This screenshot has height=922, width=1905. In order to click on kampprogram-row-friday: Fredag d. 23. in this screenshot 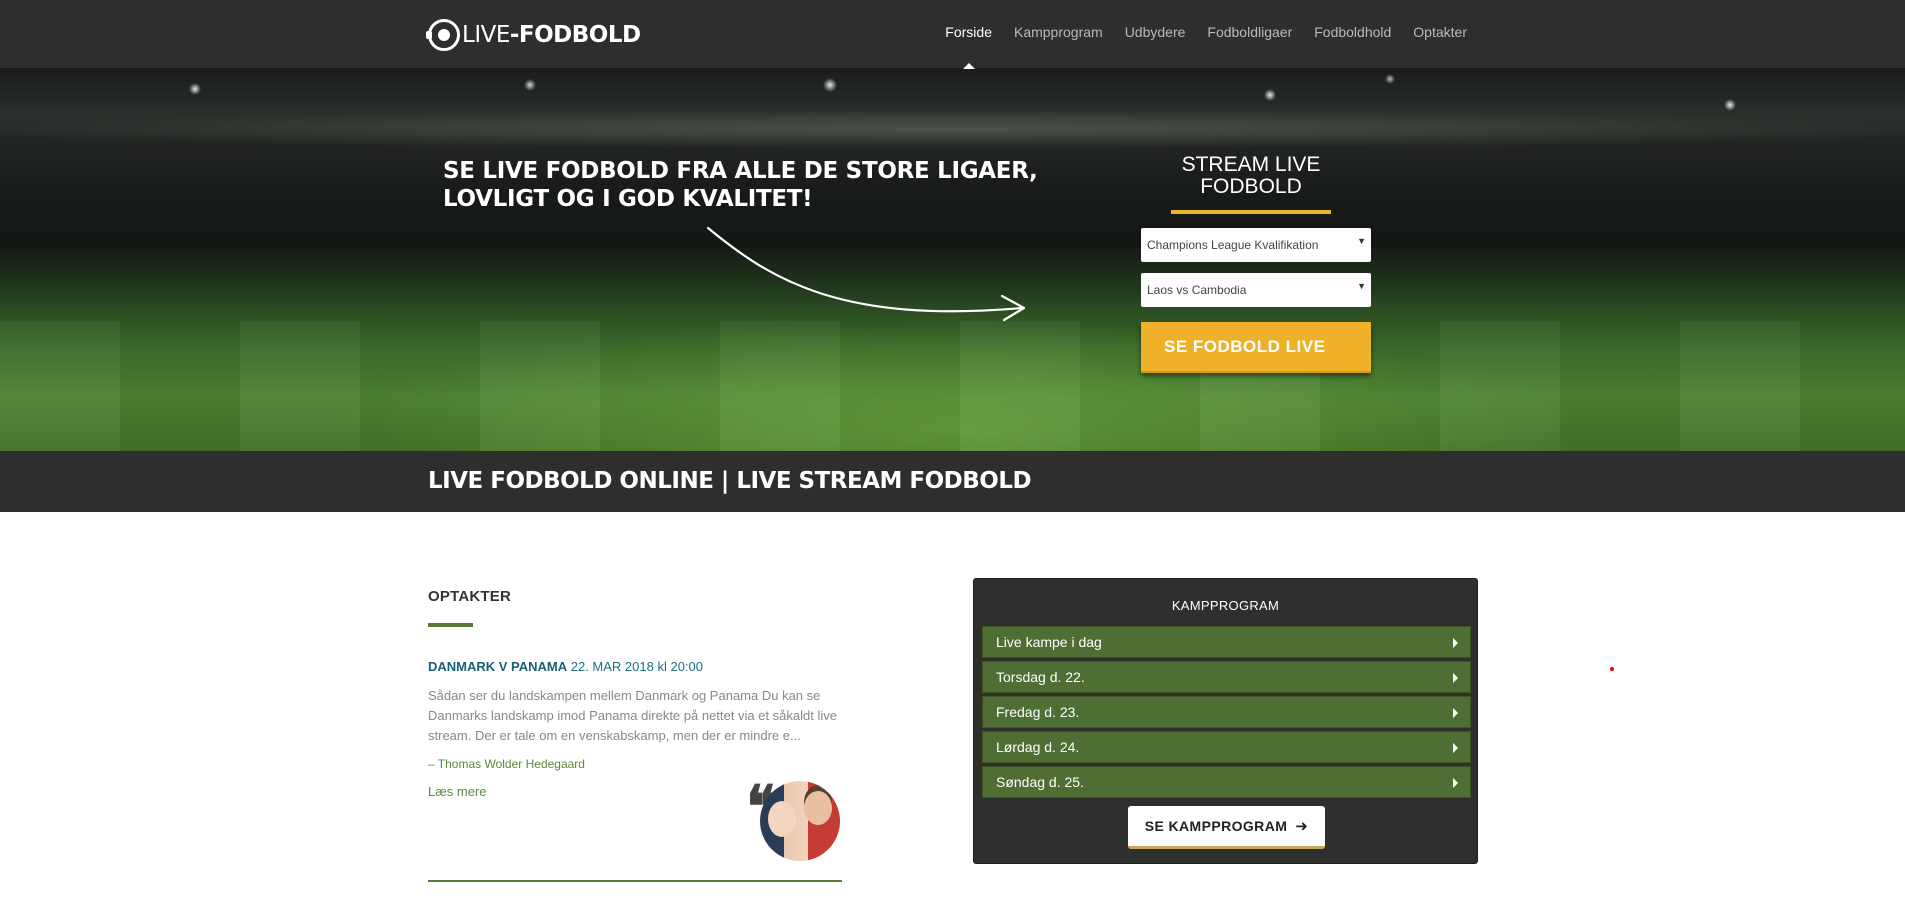, I will do `click(1226, 712)`.